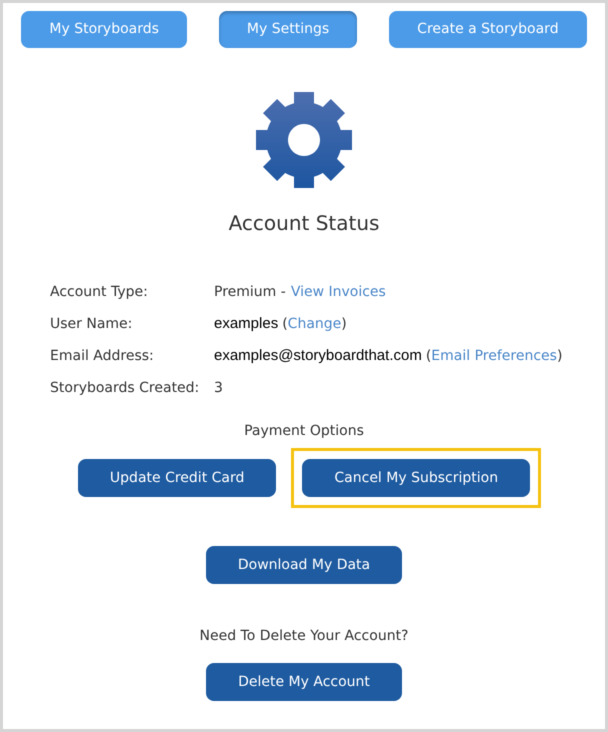  What do you see at coordinates (246, 324) in the screenshot?
I see `detail-value: examples` at bounding box center [246, 324].